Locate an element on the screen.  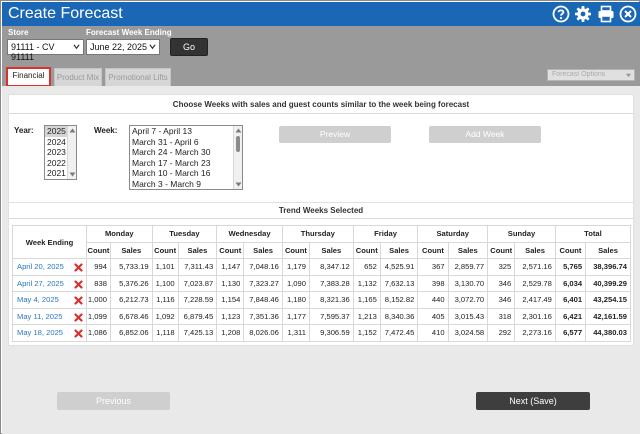
sales-cell: 7,023.87 is located at coordinates (197, 283).